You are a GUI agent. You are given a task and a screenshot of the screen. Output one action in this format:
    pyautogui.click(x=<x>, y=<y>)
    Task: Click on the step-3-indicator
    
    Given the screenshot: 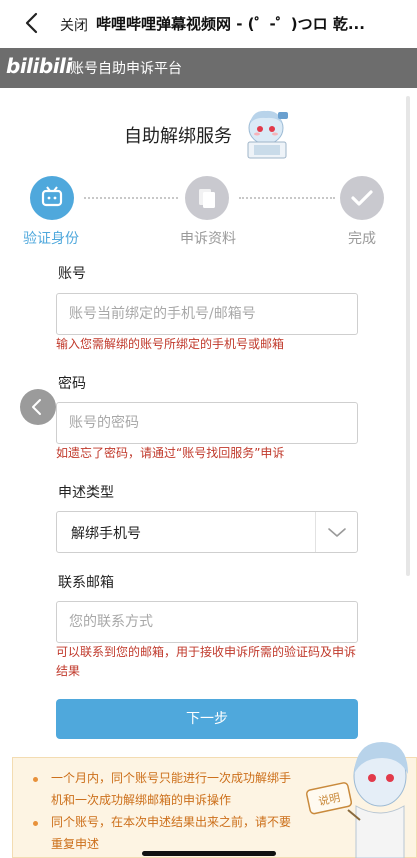 What is the action you would take?
    pyautogui.click(x=362, y=198)
    